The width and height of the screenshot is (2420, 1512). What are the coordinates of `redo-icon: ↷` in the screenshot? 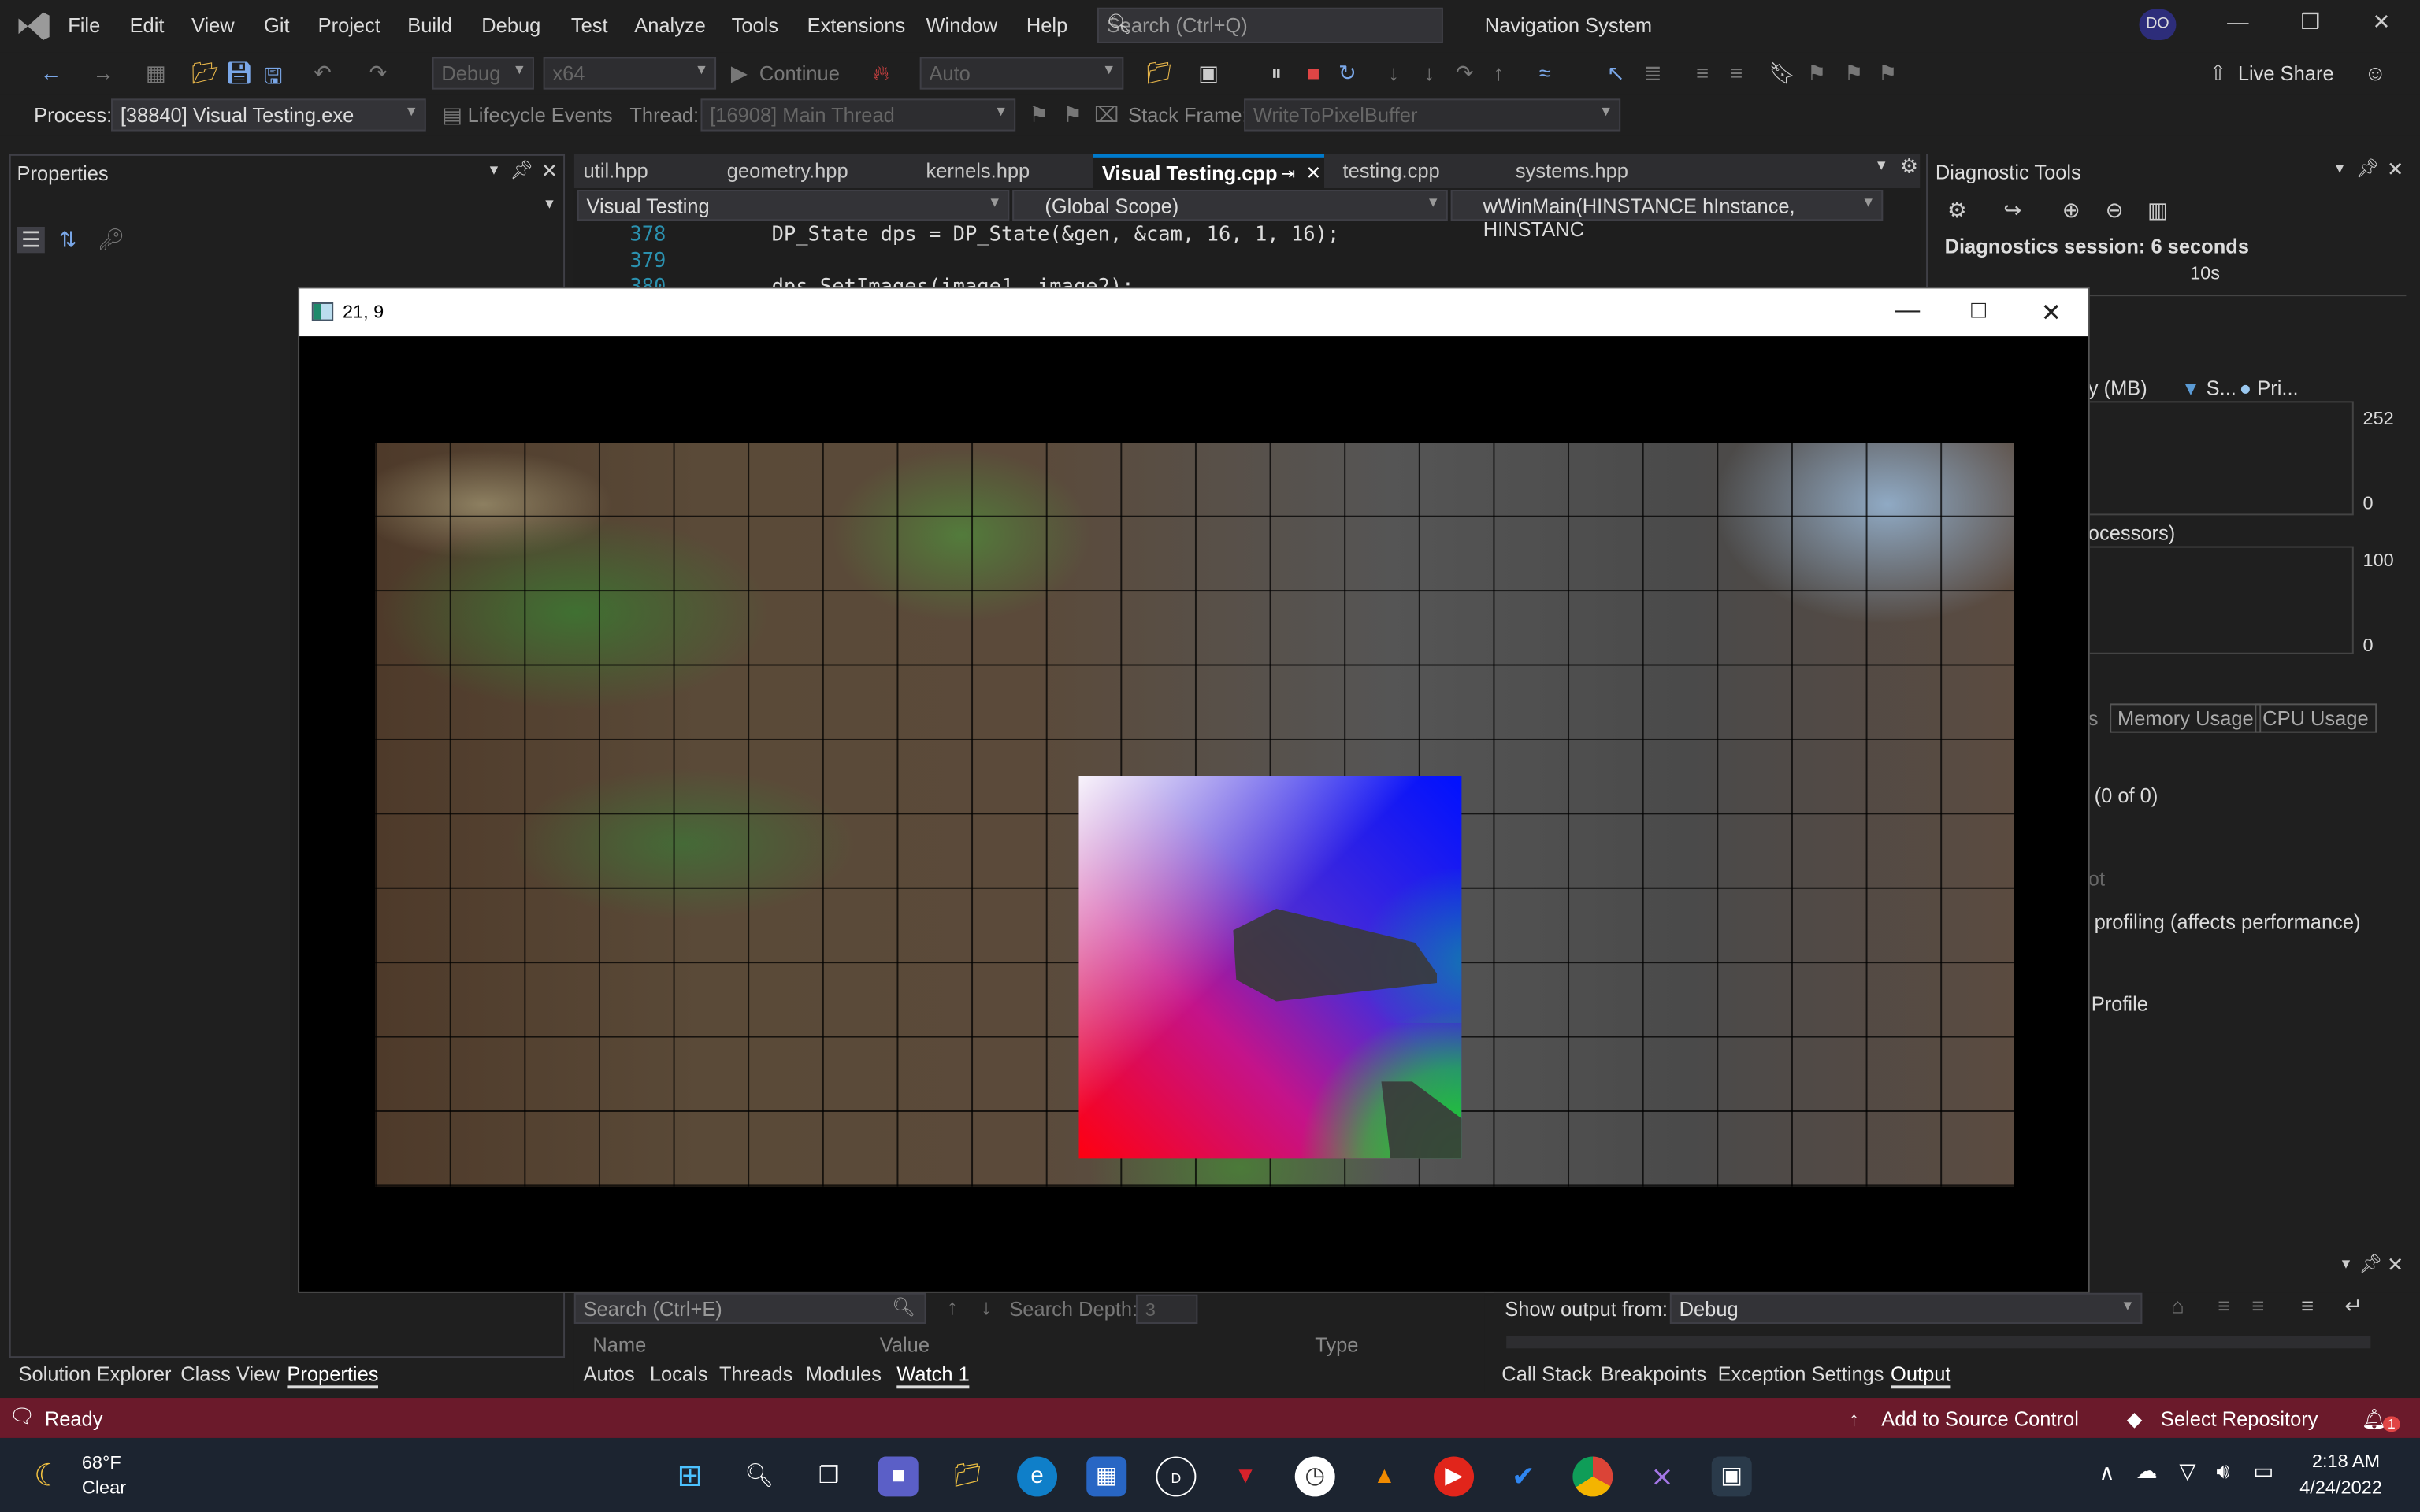 It's located at (378, 73).